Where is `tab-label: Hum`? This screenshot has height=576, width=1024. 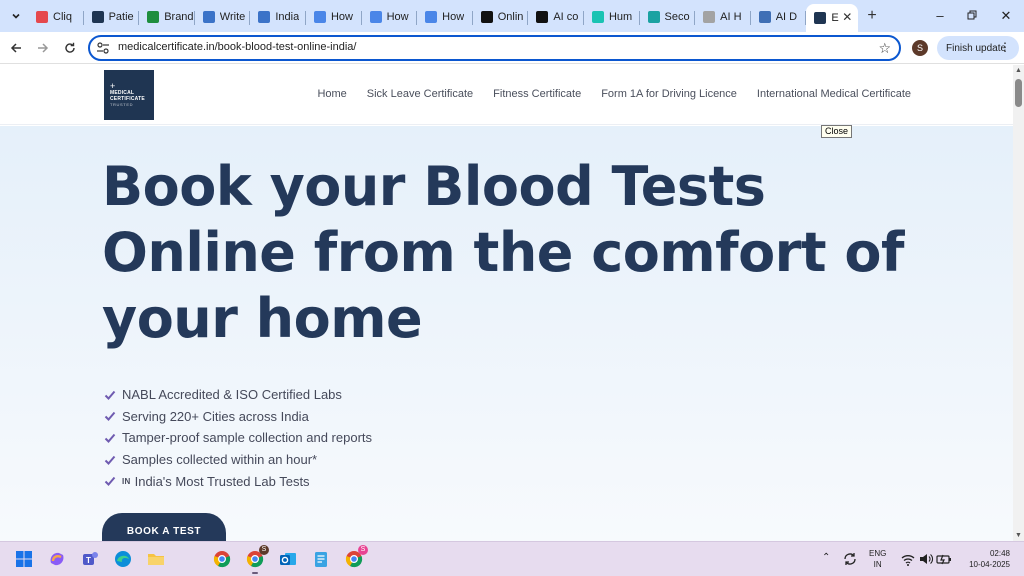 tab-label: Hum is located at coordinates (620, 17).